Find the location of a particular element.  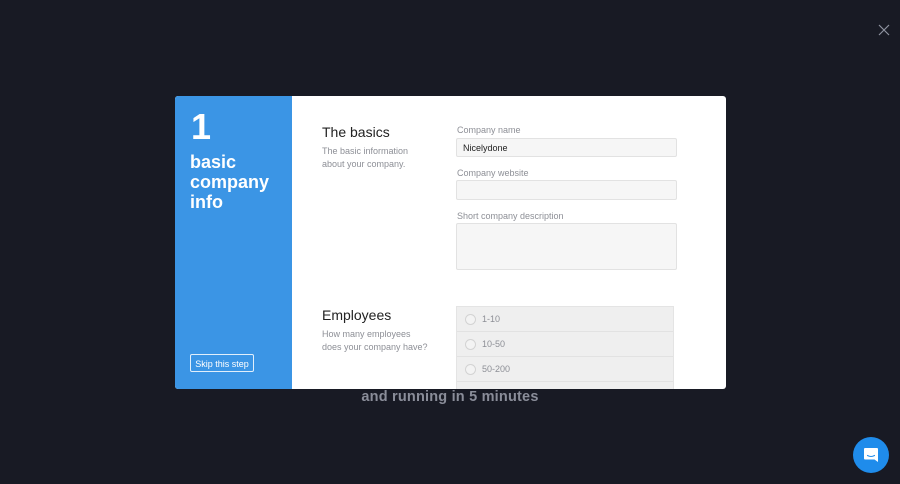

employees-section-title: Employees is located at coordinates (357, 315).